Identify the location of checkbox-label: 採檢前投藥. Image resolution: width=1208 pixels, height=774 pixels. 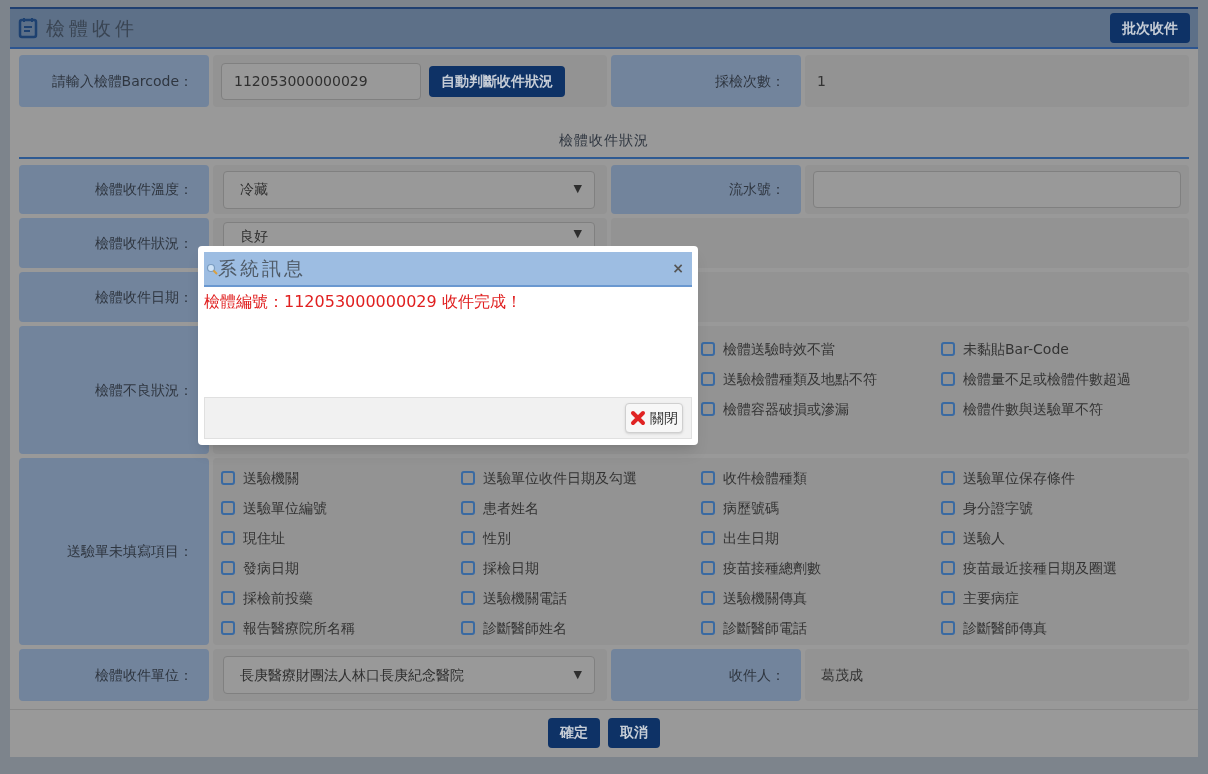
(278, 598).